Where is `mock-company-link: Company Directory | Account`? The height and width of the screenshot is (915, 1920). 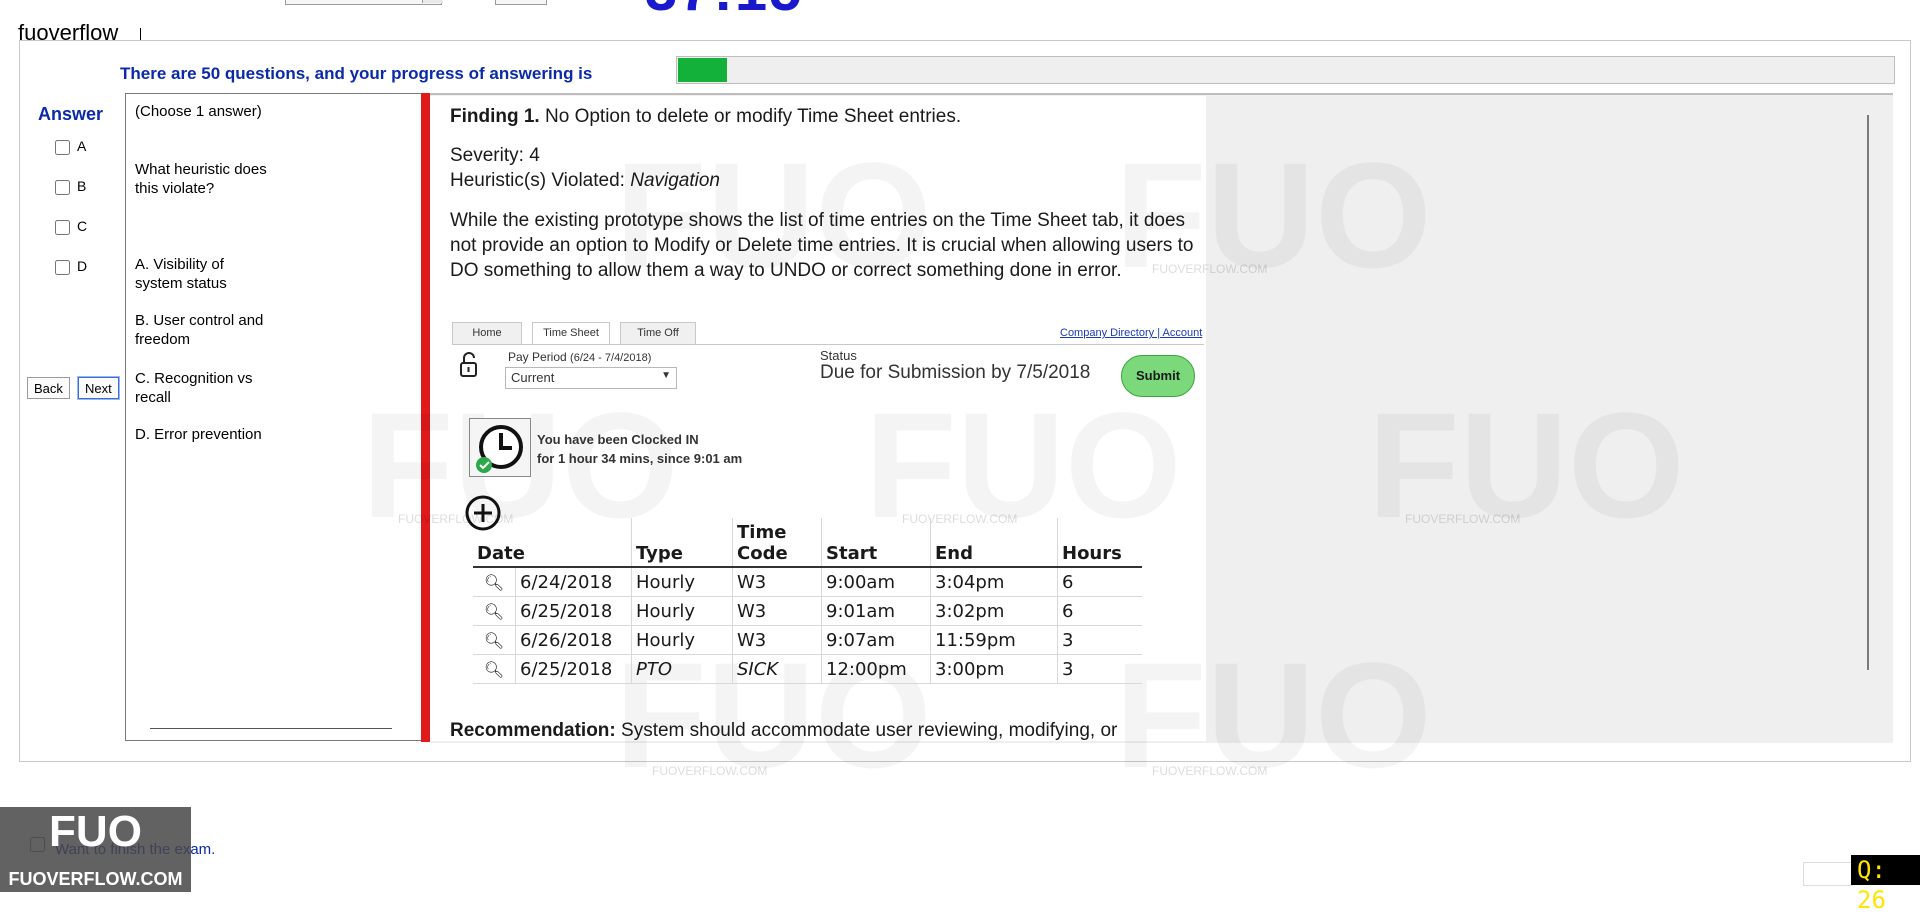
mock-company-link: Company Directory | Account is located at coordinates (1131, 333).